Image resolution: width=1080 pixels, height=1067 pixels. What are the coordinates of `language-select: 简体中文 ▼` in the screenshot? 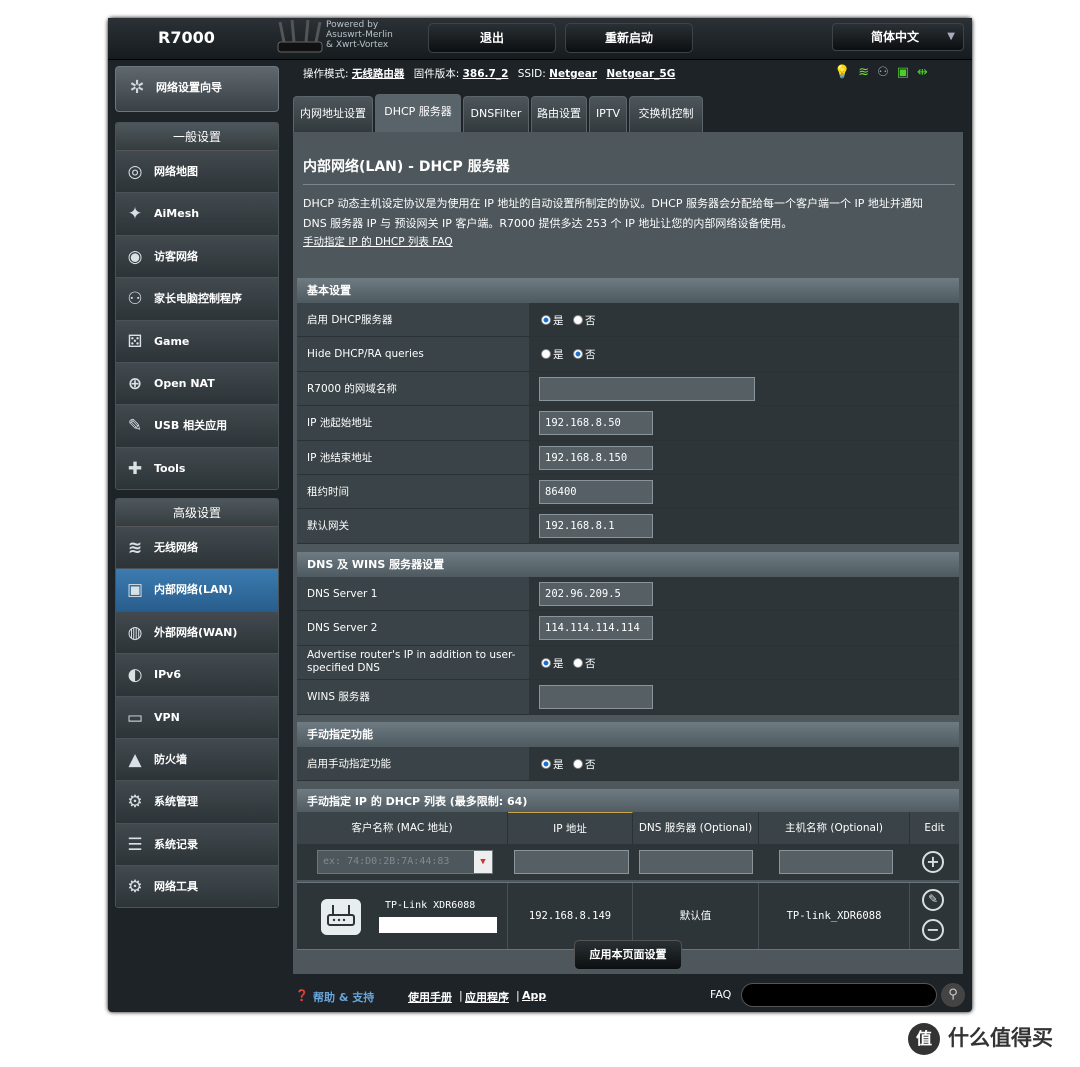 It's located at (898, 37).